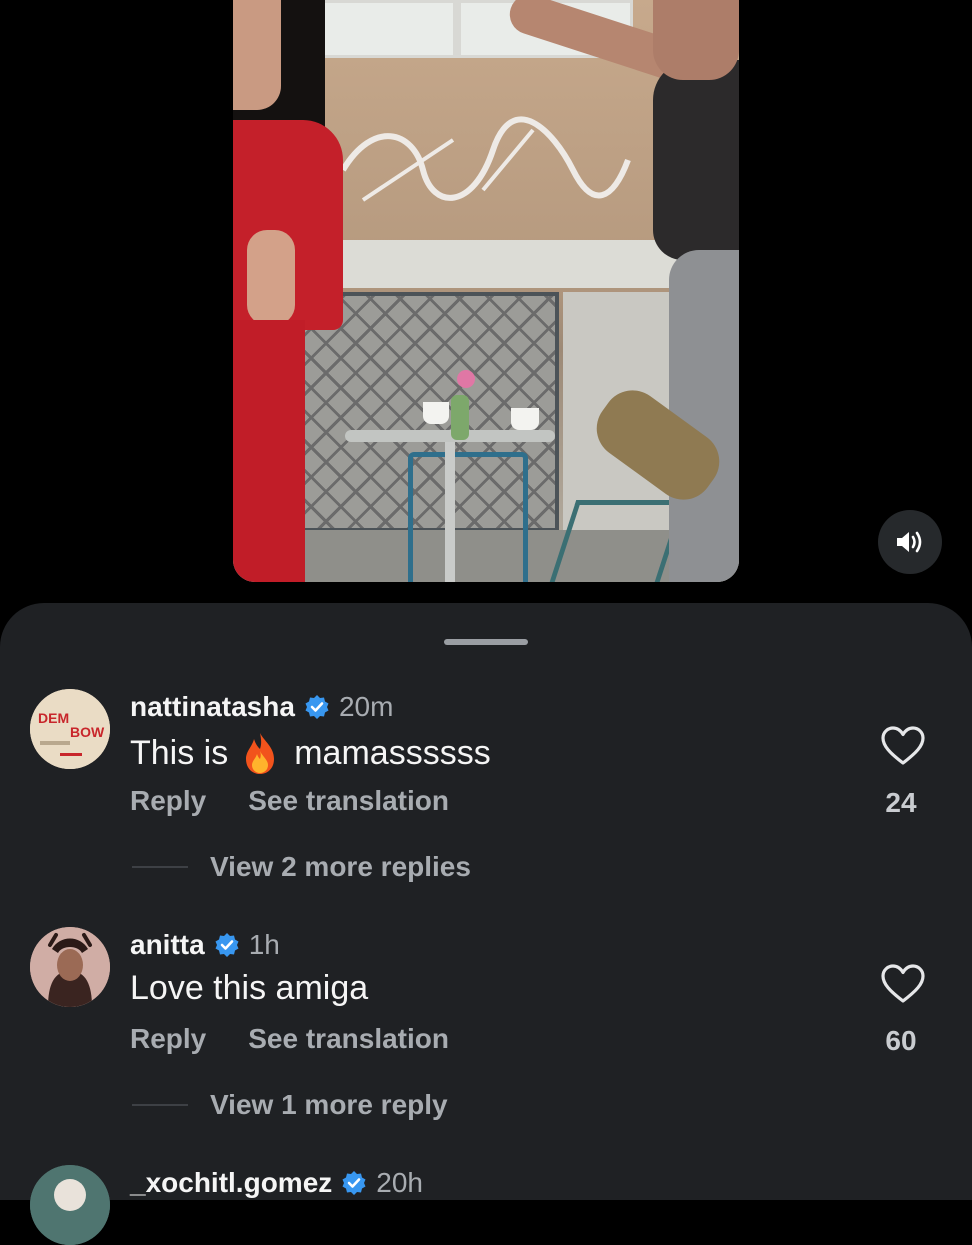 The height and width of the screenshot is (1245, 972). Describe the element at coordinates (460, 417) in the screenshot. I see `vase` at that location.